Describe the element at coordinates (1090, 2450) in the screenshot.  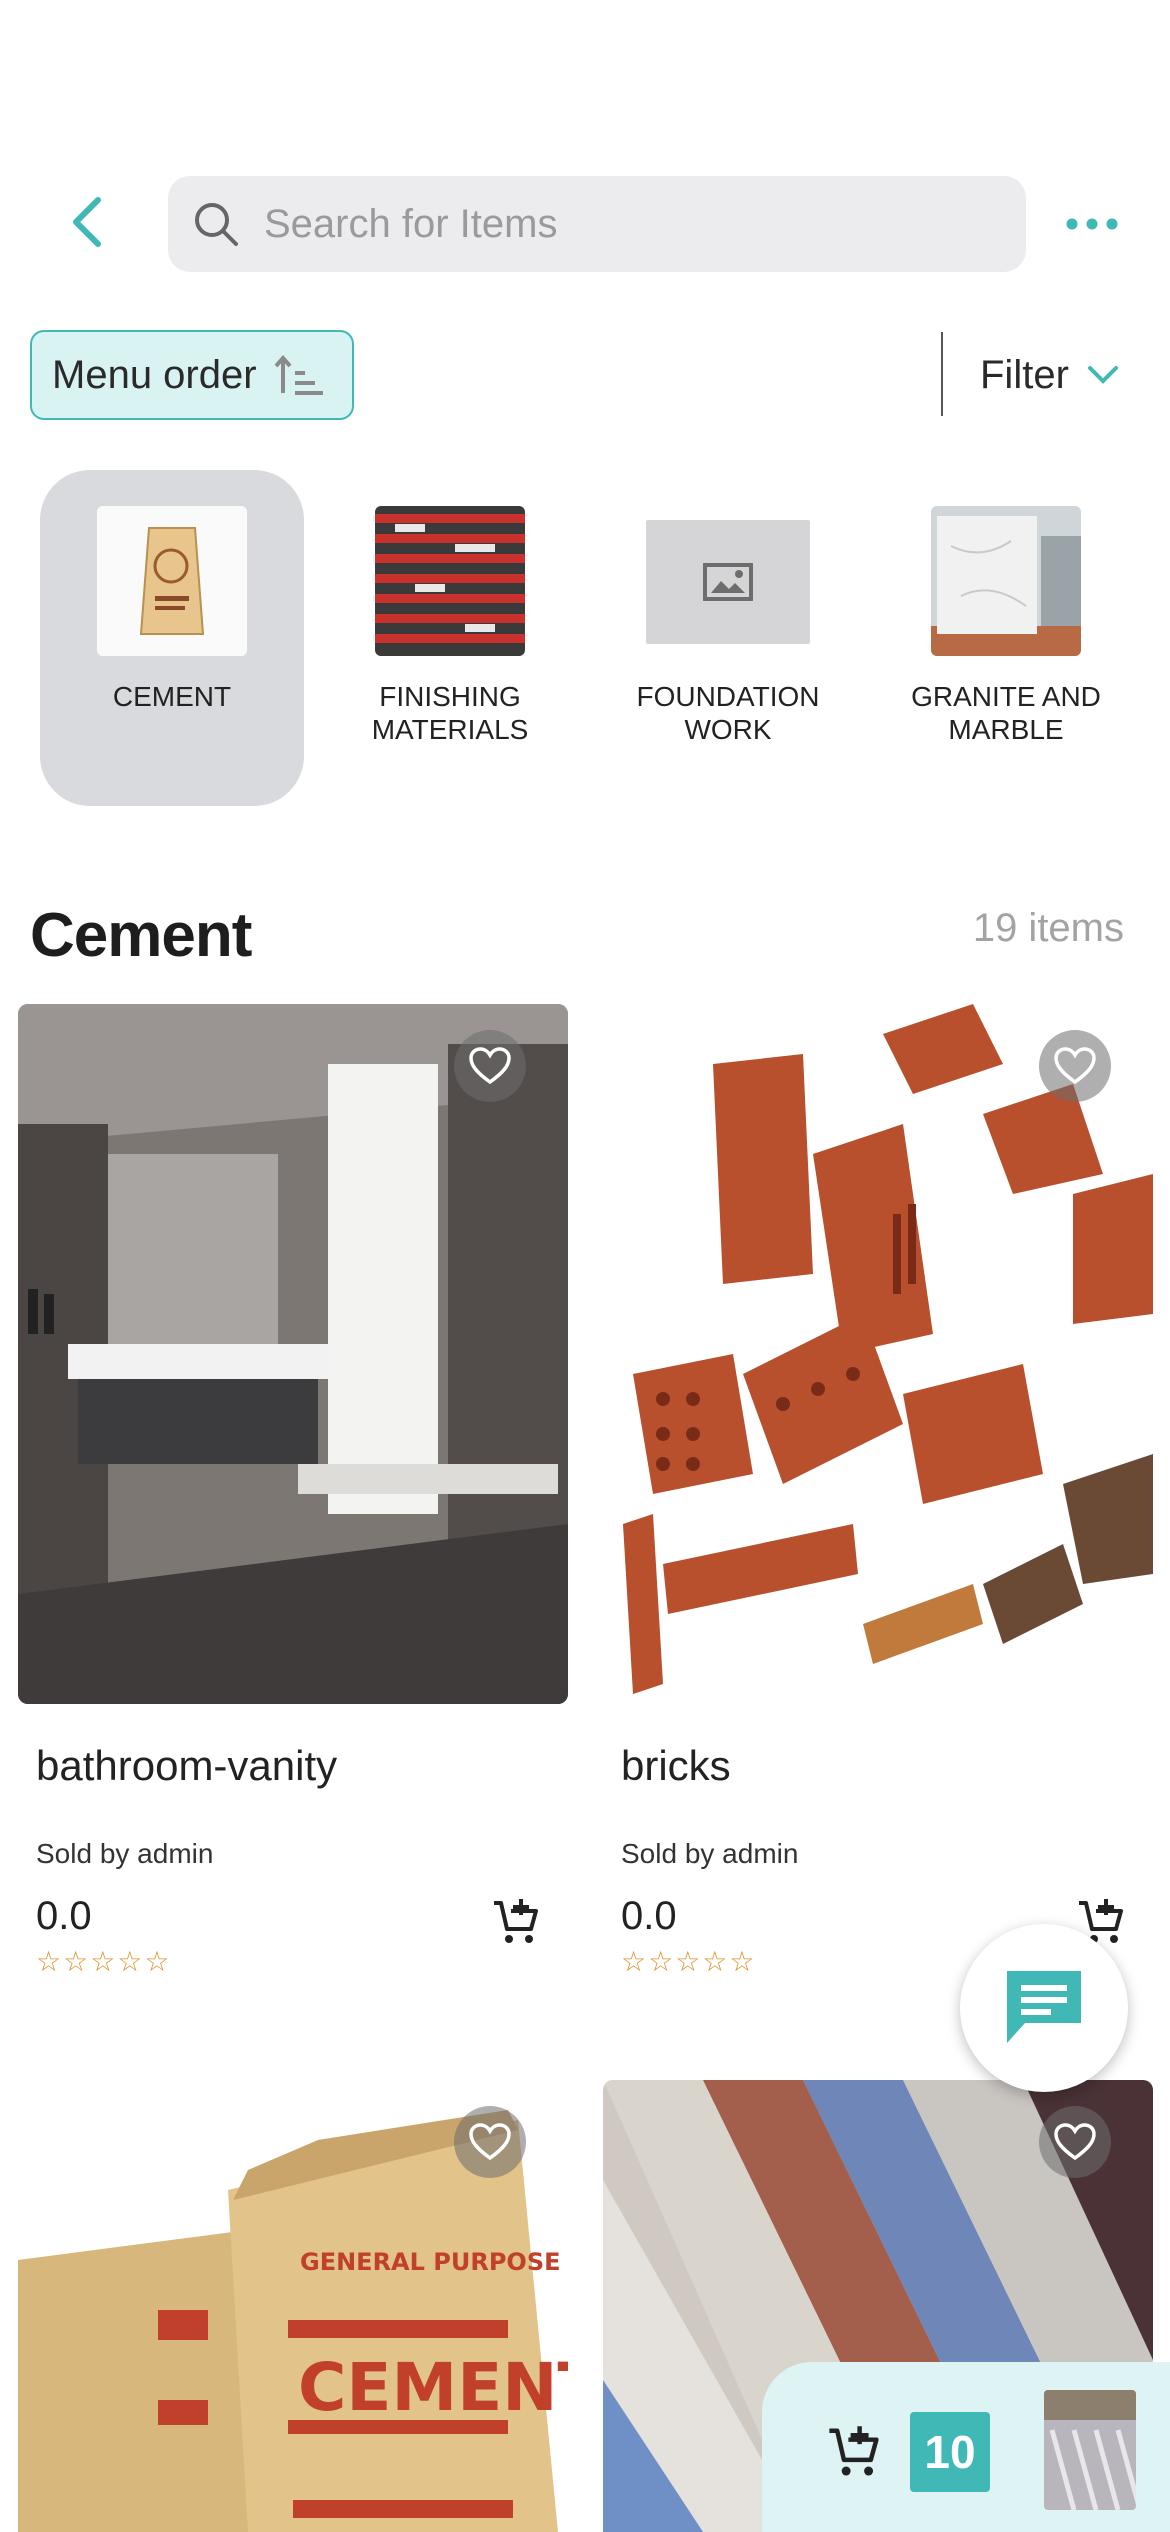
I see `cart-item-thumbnail` at that location.